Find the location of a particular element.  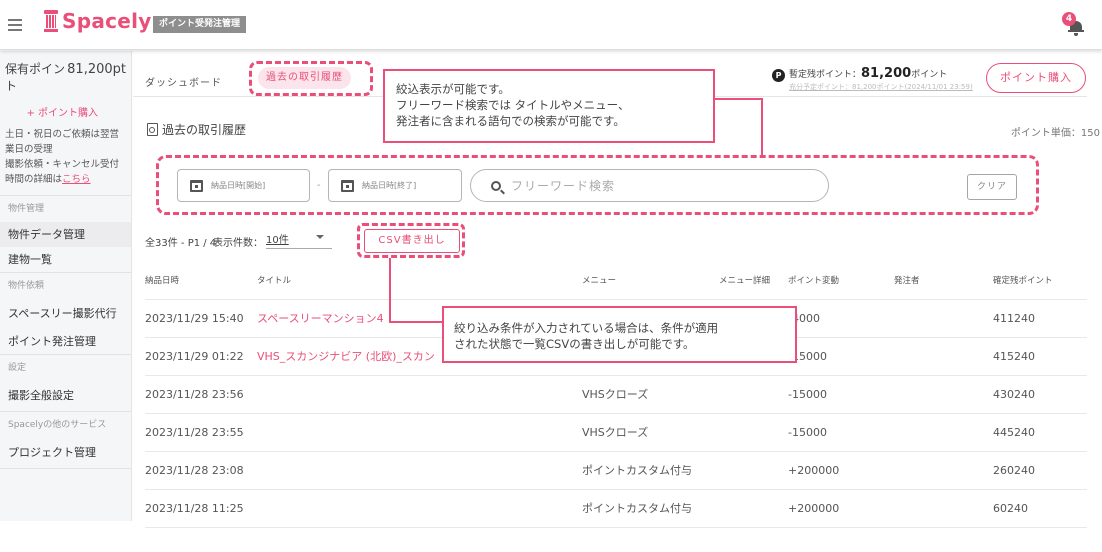

table-row: 2023/11/28 23:56 VHSクローズ -15000 430240 is located at coordinates (616, 395).